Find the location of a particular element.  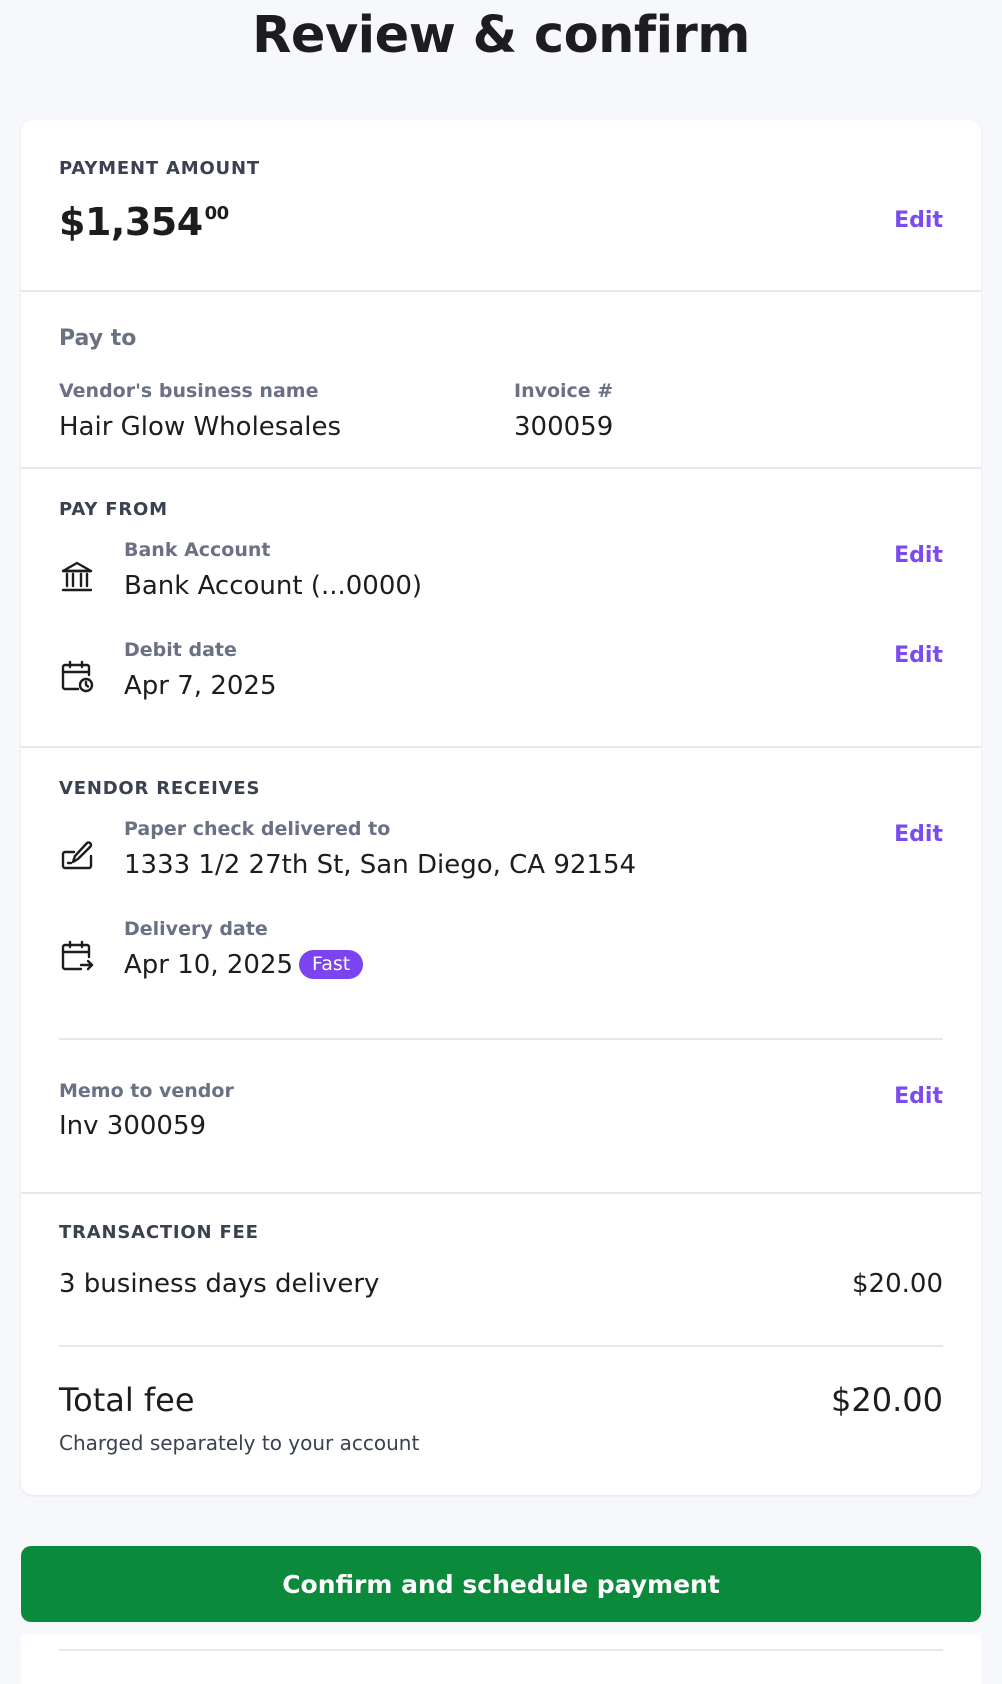

debit-date-value: Apr 7, 2025 is located at coordinates (200, 686).